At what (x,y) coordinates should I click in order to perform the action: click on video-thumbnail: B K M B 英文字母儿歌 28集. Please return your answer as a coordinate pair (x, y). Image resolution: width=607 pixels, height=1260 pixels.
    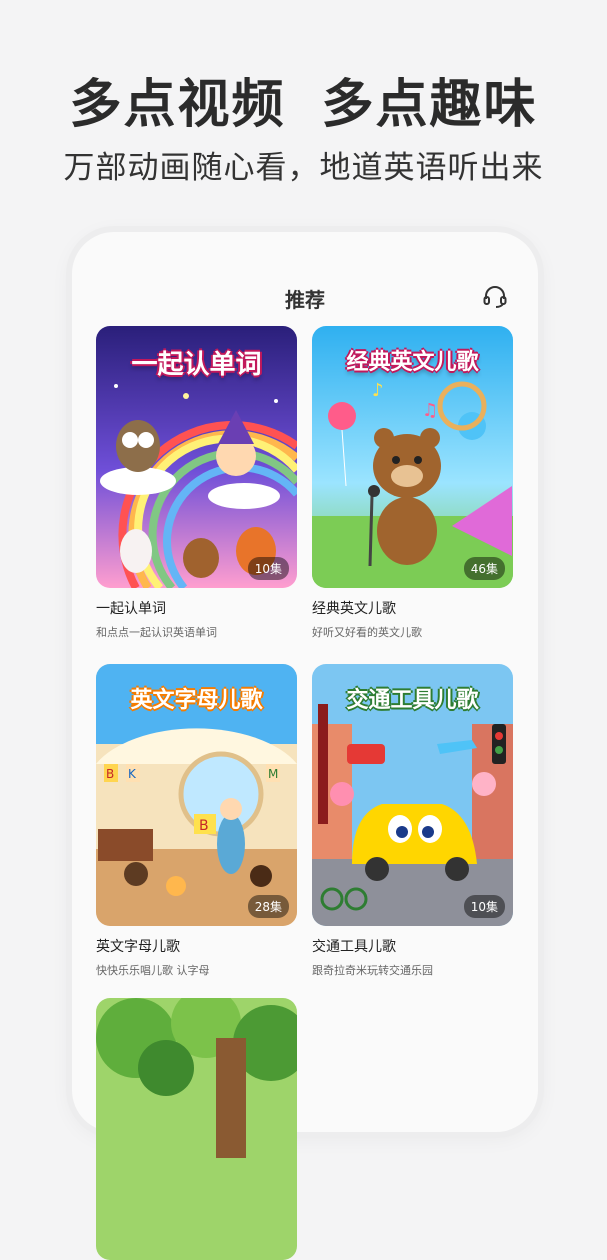
    Looking at the image, I should click on (196, 795).